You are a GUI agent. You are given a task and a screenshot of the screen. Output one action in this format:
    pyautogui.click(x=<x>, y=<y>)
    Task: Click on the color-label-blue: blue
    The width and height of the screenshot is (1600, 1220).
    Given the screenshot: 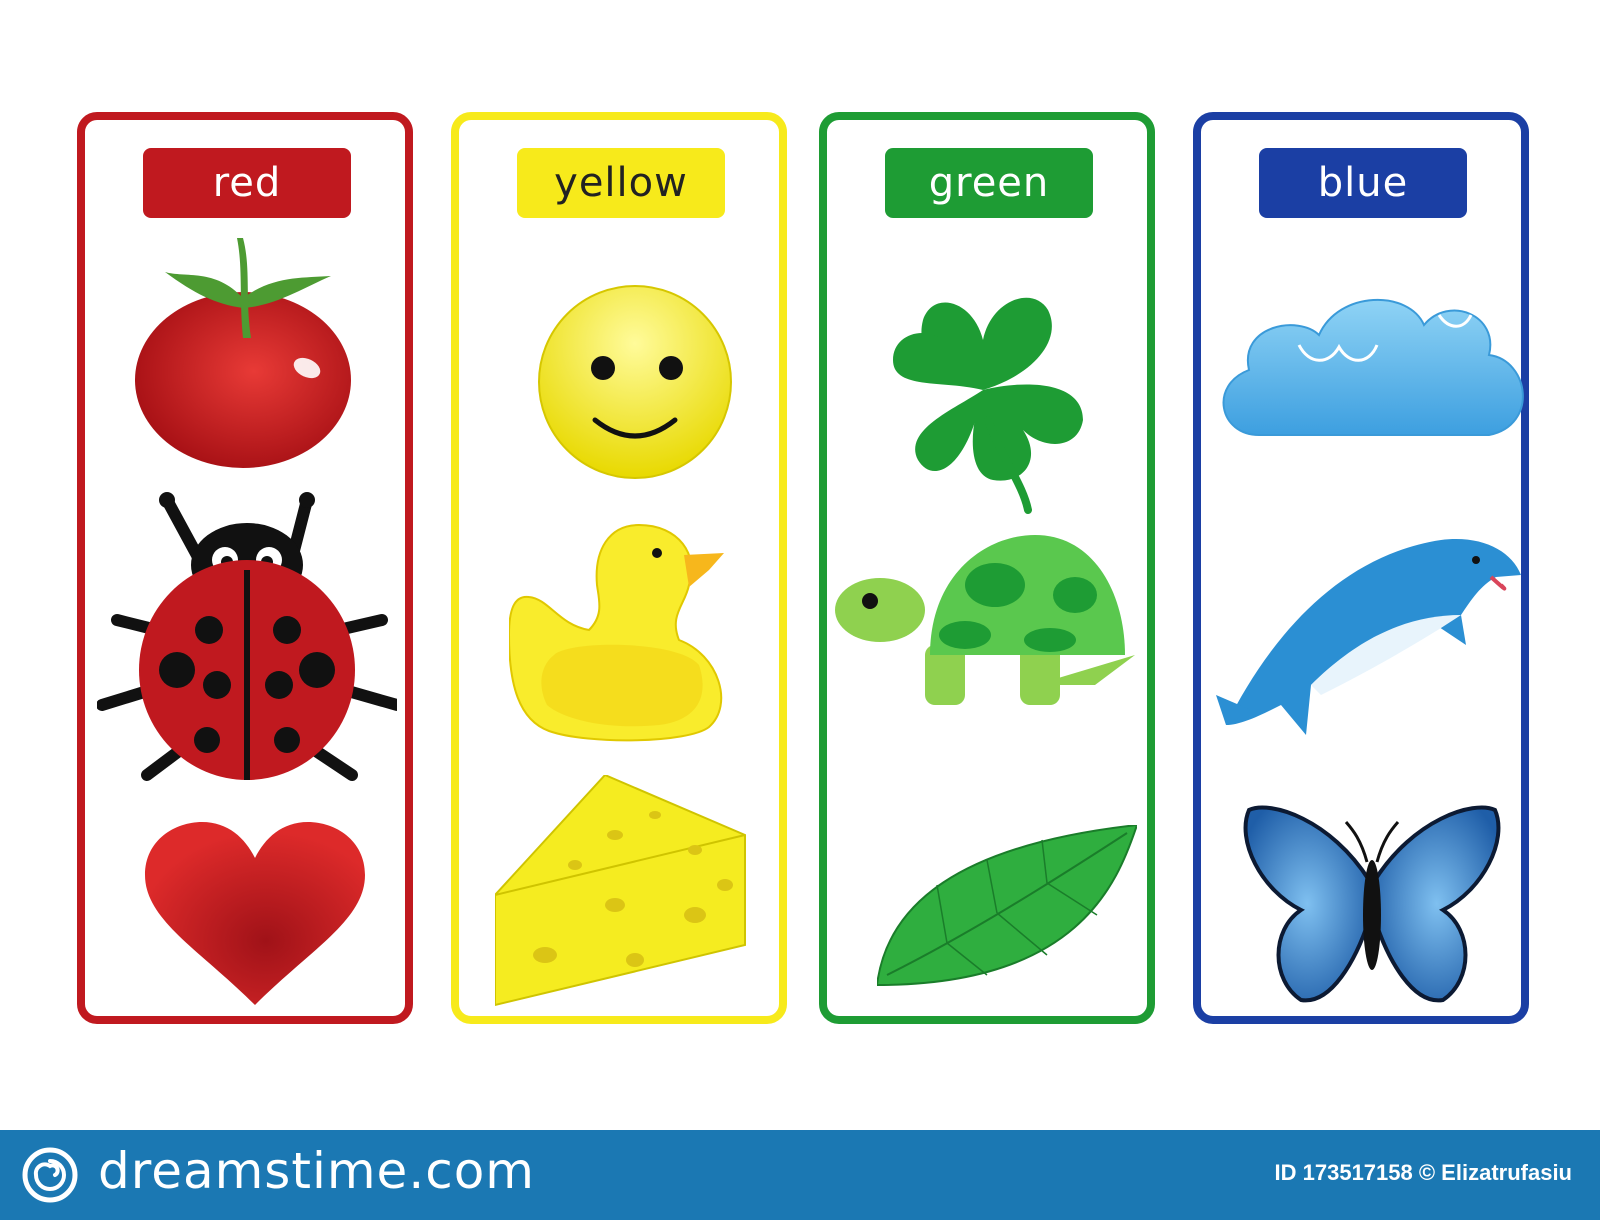 What is the action you would take?
    pyautogui.click(x=1363, y=183)
    